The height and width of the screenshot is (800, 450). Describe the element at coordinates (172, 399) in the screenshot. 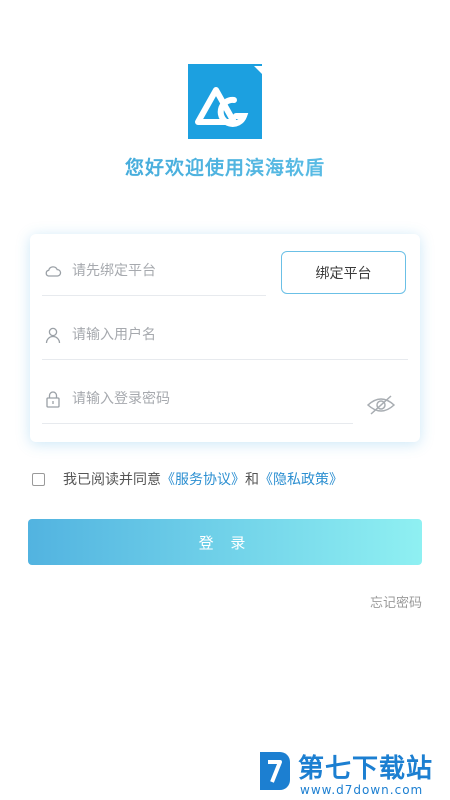

I see `password-input` at that location.